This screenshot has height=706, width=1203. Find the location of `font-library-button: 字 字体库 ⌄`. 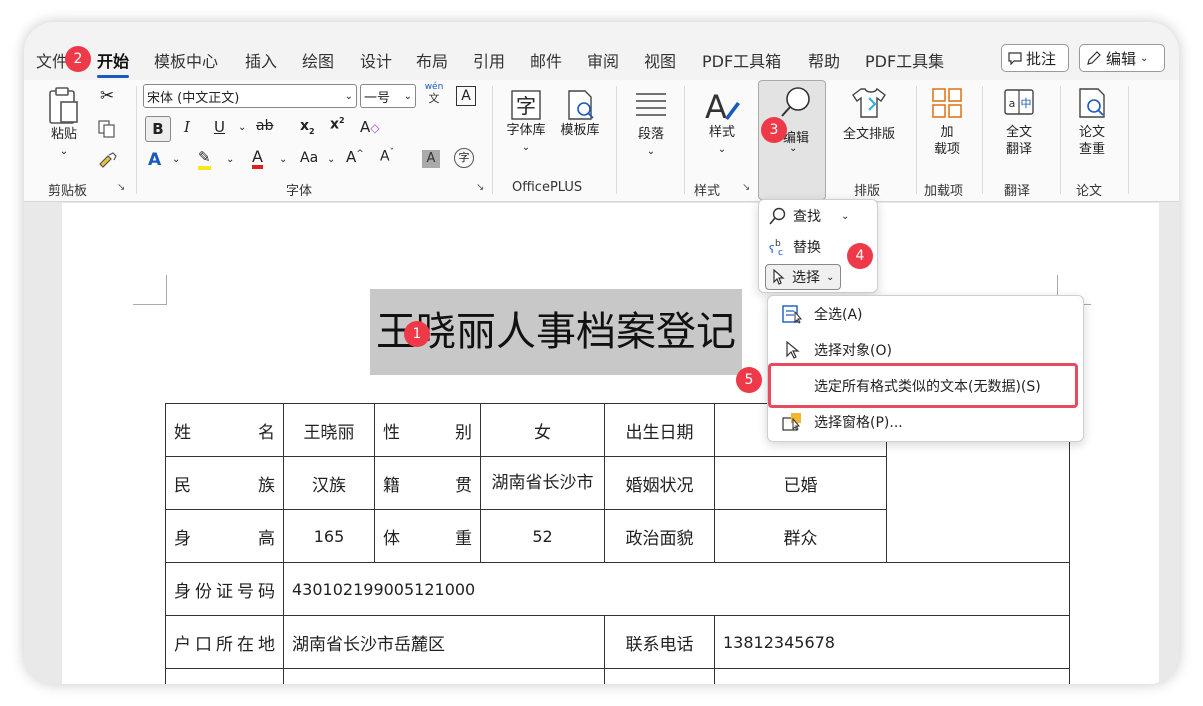

font-library-button: 字 字体库 ⌄ is located at coordinates (526, 122).